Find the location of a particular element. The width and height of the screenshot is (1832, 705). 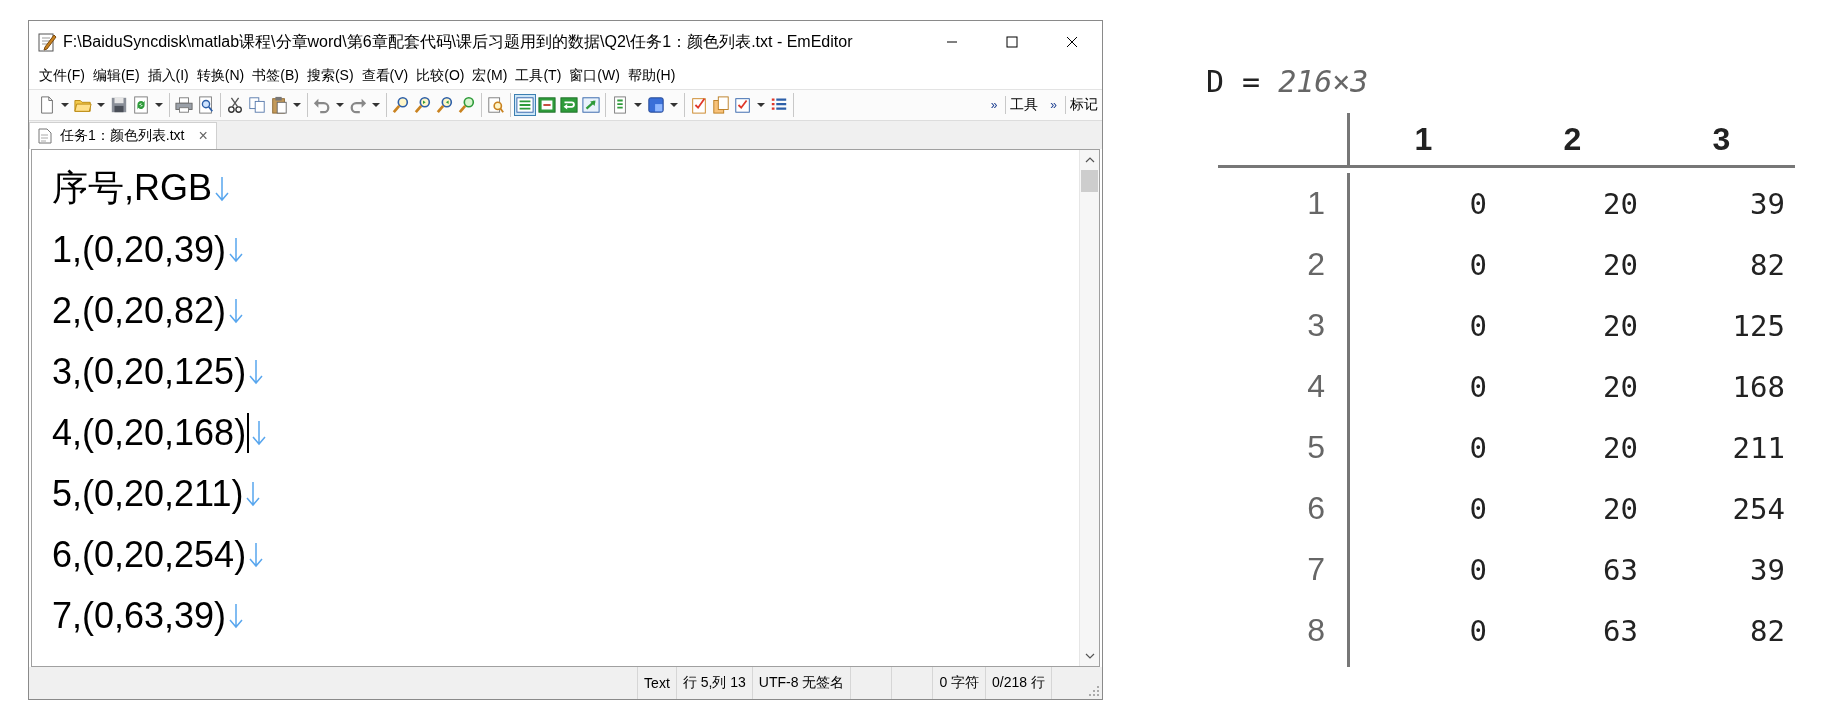

menu-item: 帮助(H) is located at coordinates (651, 76).